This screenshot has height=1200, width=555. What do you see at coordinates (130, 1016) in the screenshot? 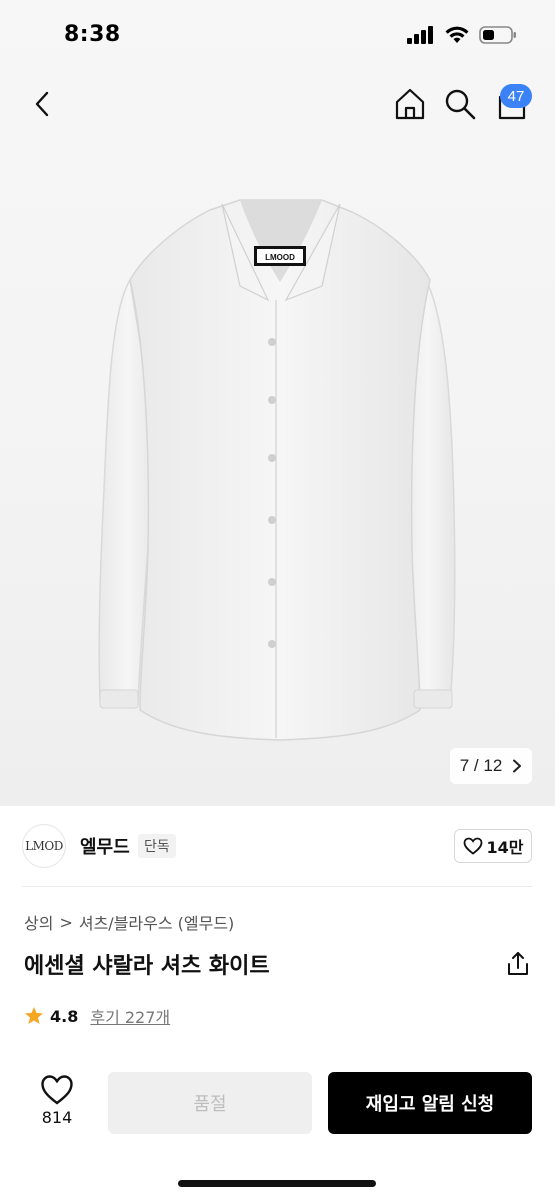
I see `review-link: 후기 227개` at bounding box center [130, 1016].